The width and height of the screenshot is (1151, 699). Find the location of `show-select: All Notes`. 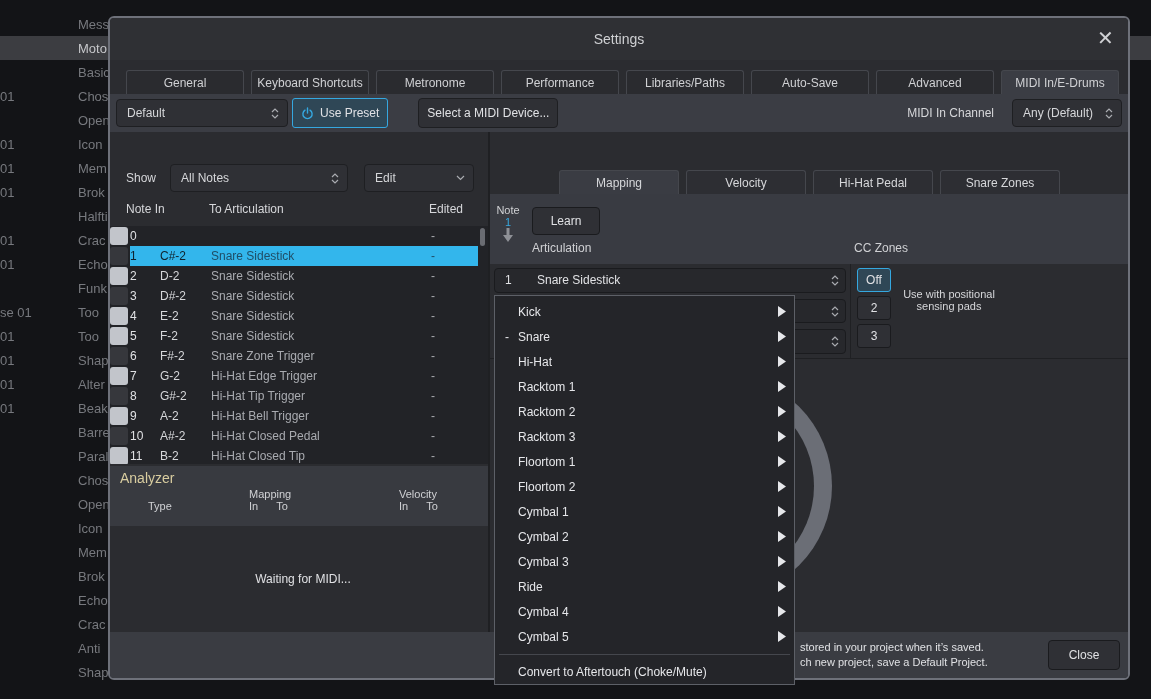

show-select: All Notes is located at coordinates (259, 178).